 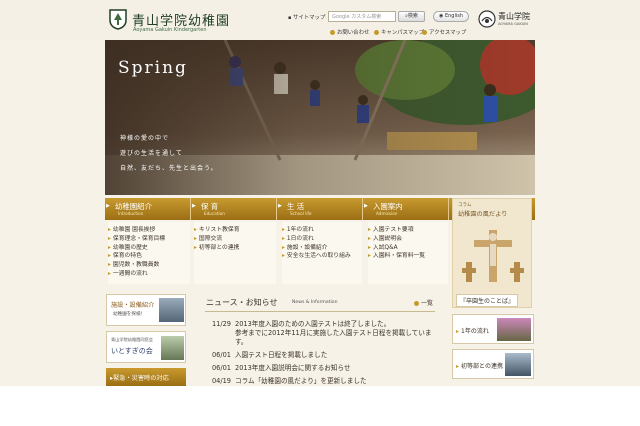 I want to click on access-map-link: アクセスマップ, so click(x=444, y=32).